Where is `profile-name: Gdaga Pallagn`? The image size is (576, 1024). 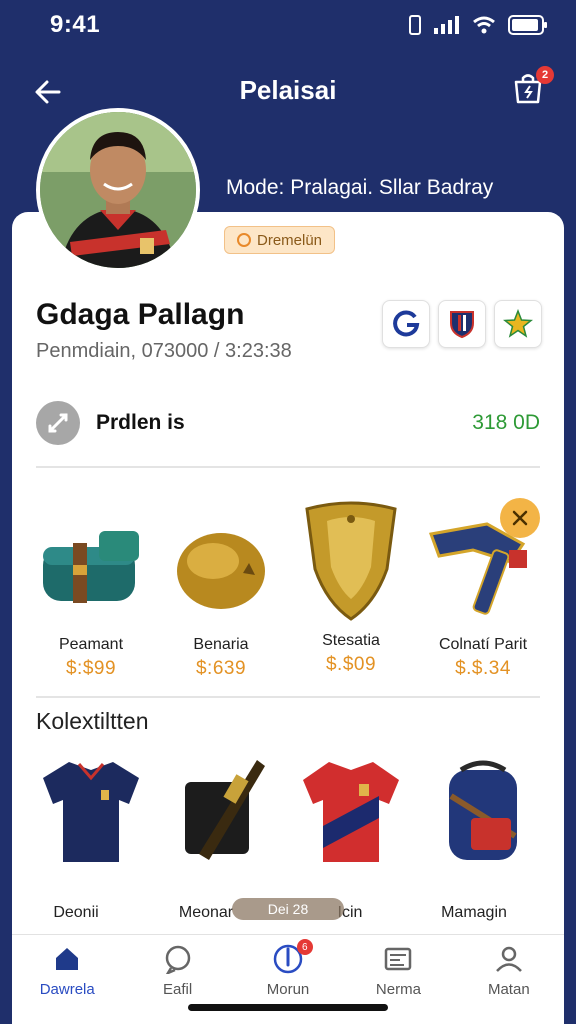 profile-name: Gdaga Pallagn is located at coordinates (140, 314).